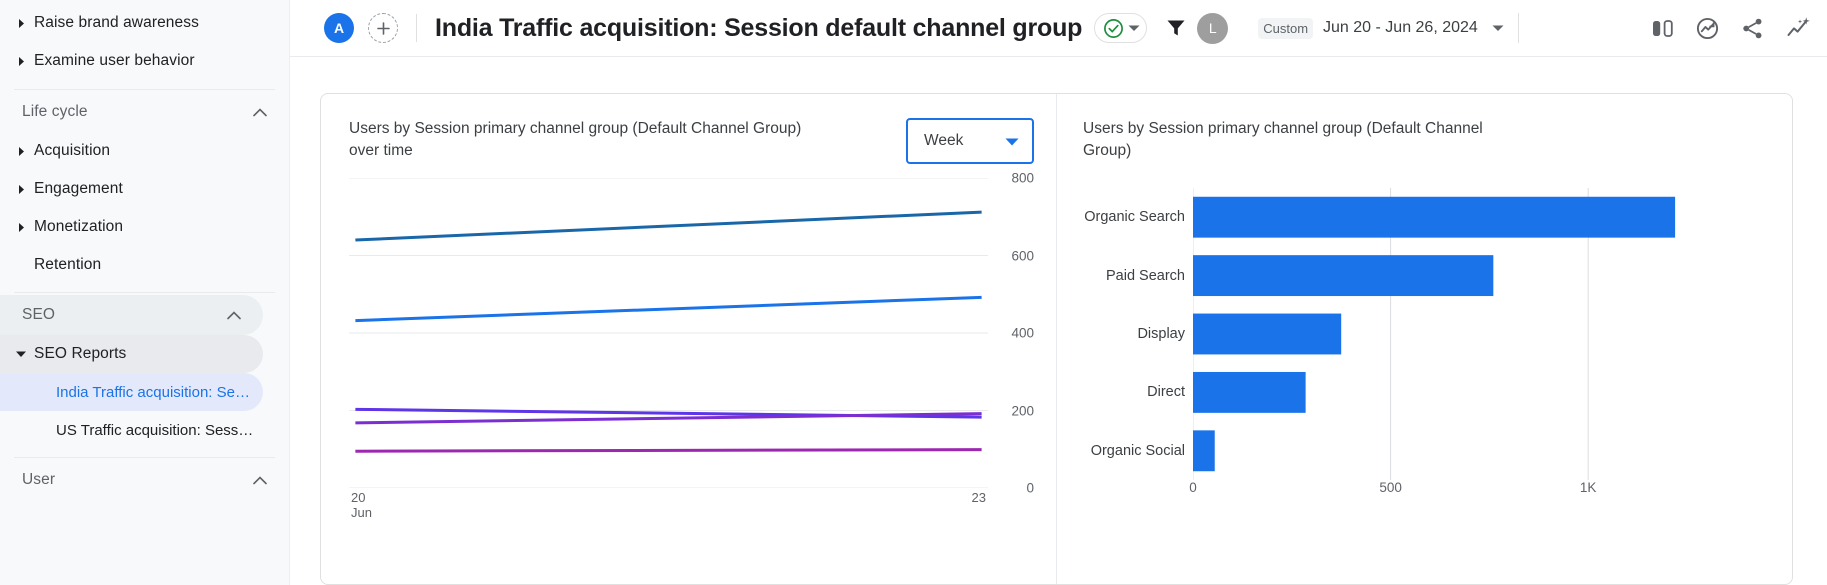 The width and height of the screenshot is (1827, 585). What do you see at coordinates (970, 141) in the screenshot?
I see `granularity-select: Week` at bounding box center [970, 141].